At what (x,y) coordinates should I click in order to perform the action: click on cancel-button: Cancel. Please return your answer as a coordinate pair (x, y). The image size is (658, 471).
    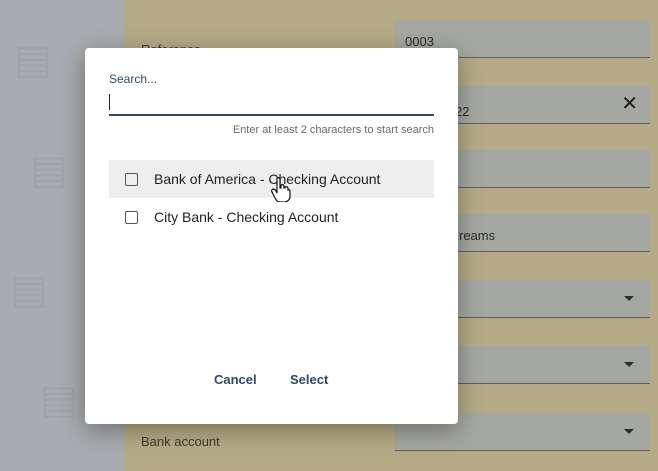
    Looking at the image, I should click on (235, 379).